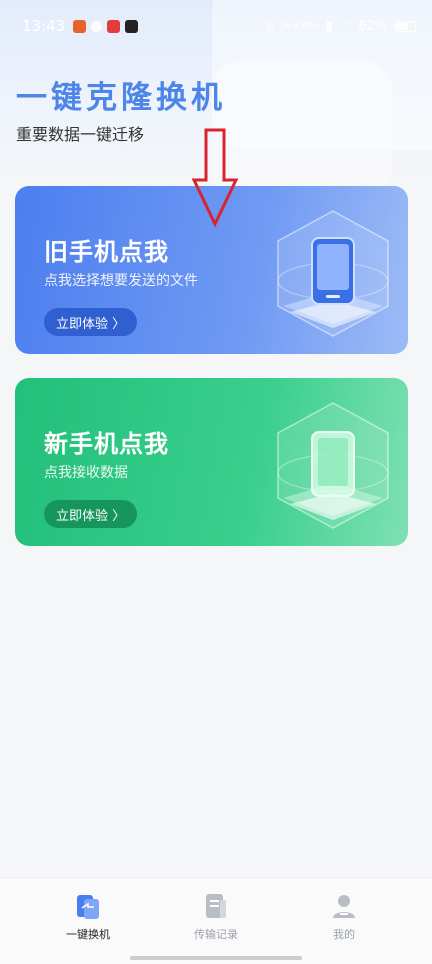 Image resolution: width=432 pixels, height=964 pixels. Describe the element at coordinates (88, 934) in the screenshot. I see `tab-label: 一键换机` at that location.